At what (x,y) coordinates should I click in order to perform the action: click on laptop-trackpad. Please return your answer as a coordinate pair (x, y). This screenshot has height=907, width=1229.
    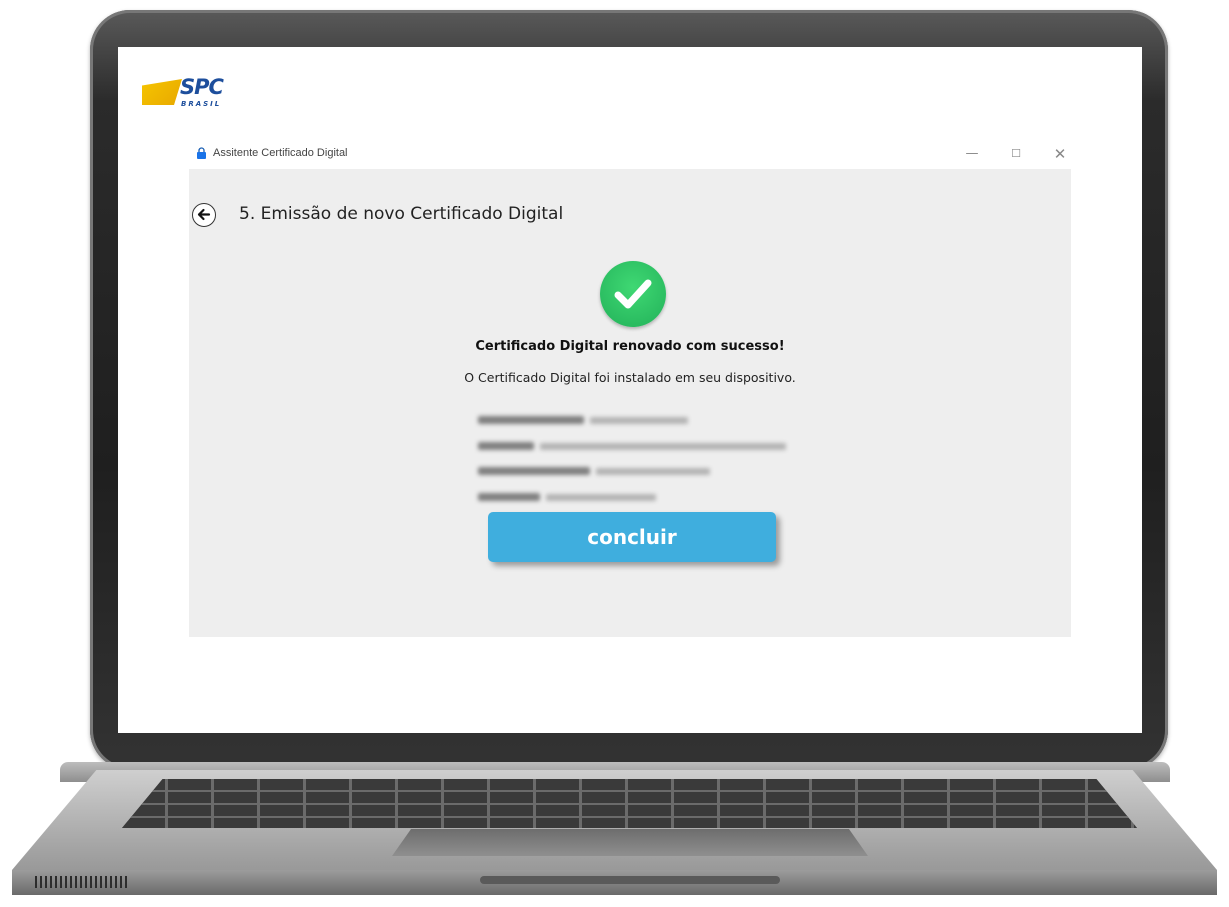
    Looking at the image, I should click on (630, 842).